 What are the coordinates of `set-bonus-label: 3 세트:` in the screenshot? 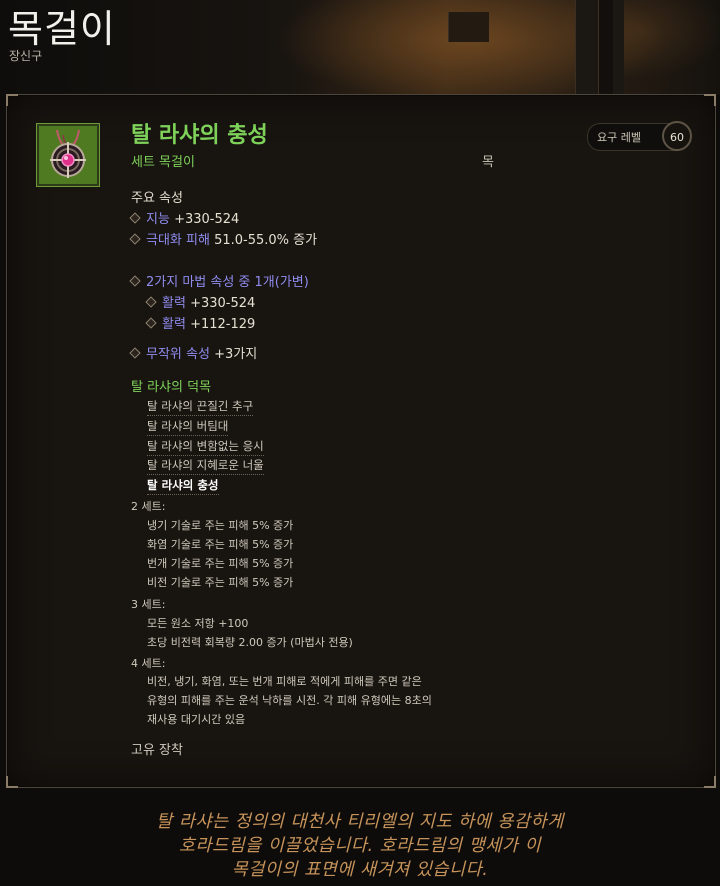 It's located at (148, 604).